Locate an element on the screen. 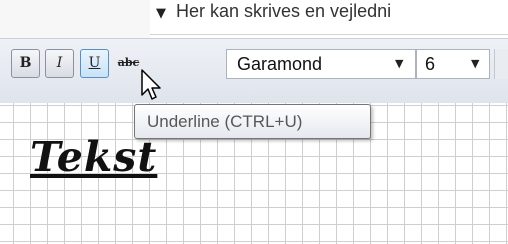 The height and width of the screenshot is (244, 508). font-family-select: Garamond ▼ is located at coordinates (321, 64).